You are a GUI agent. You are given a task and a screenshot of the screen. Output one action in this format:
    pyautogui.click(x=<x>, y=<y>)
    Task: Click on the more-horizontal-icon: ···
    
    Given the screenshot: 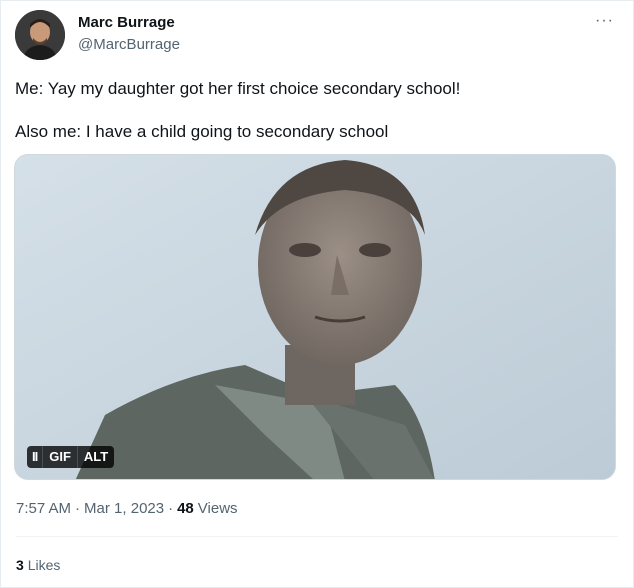 What is the action you would take?
    pyautogui.click(x=604, y=21)
    